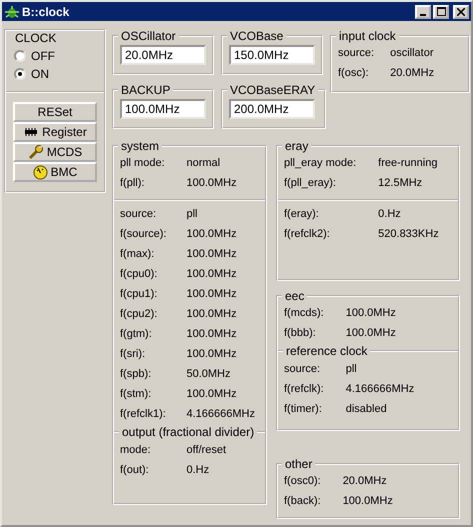 This screenshot has width=473, height=527. Describe the element at coordinates (272, 55) in the screenshot. I see `input-field: 150.0MHz` at that location.